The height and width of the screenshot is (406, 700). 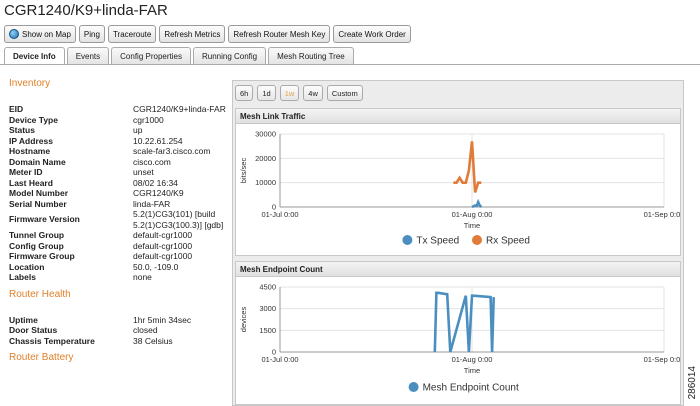 I want to click on y-tick-label: 30000, so click(x=265, y=134).